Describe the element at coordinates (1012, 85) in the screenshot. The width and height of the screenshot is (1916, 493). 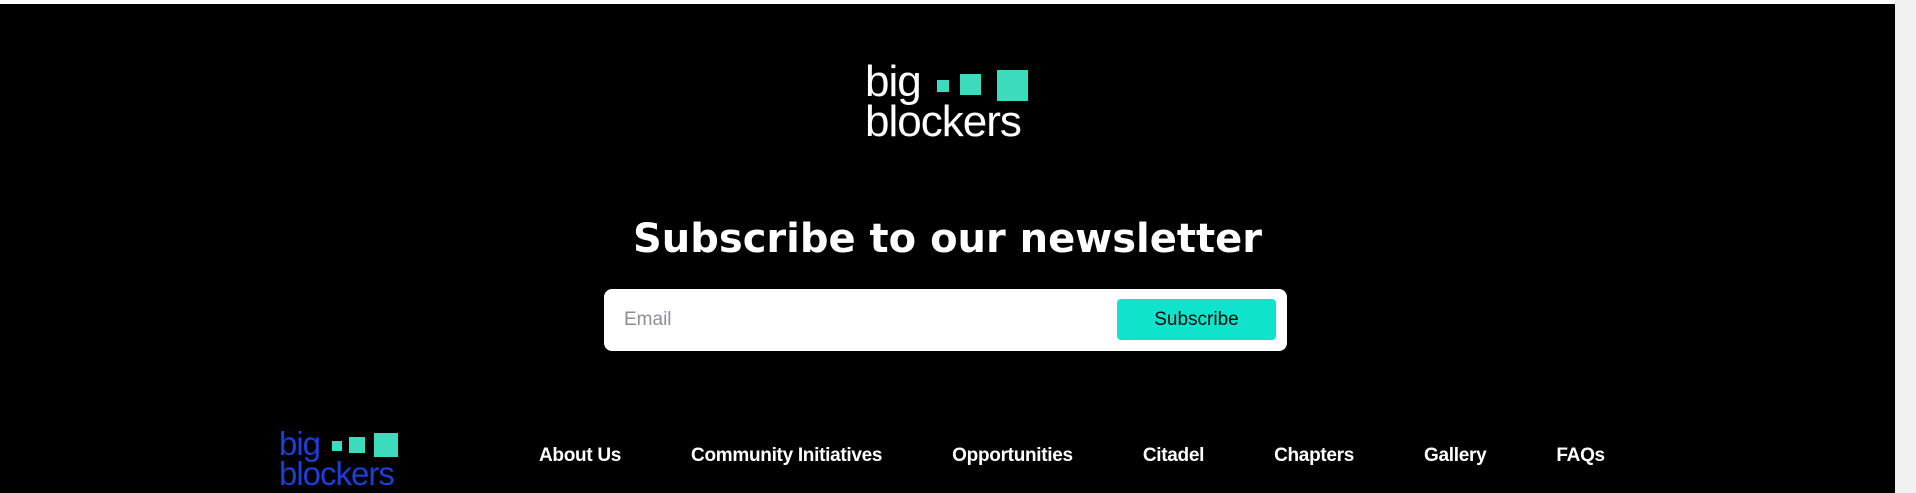
I see `logo-square-large-icon` at that location.